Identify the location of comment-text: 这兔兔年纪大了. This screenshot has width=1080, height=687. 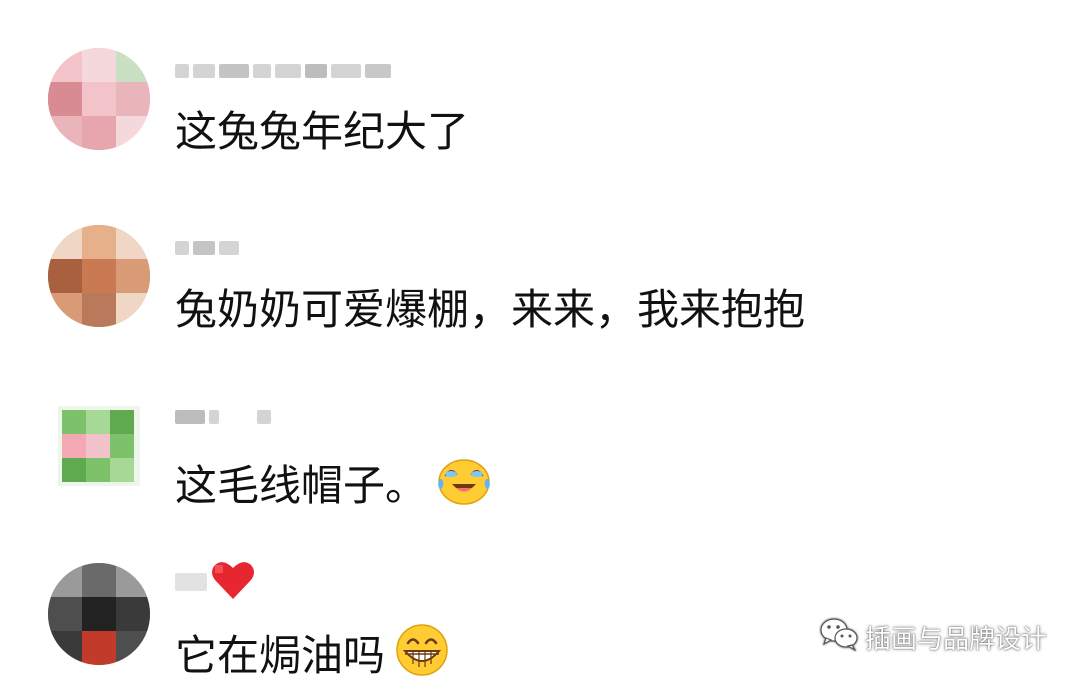
(322, 132).